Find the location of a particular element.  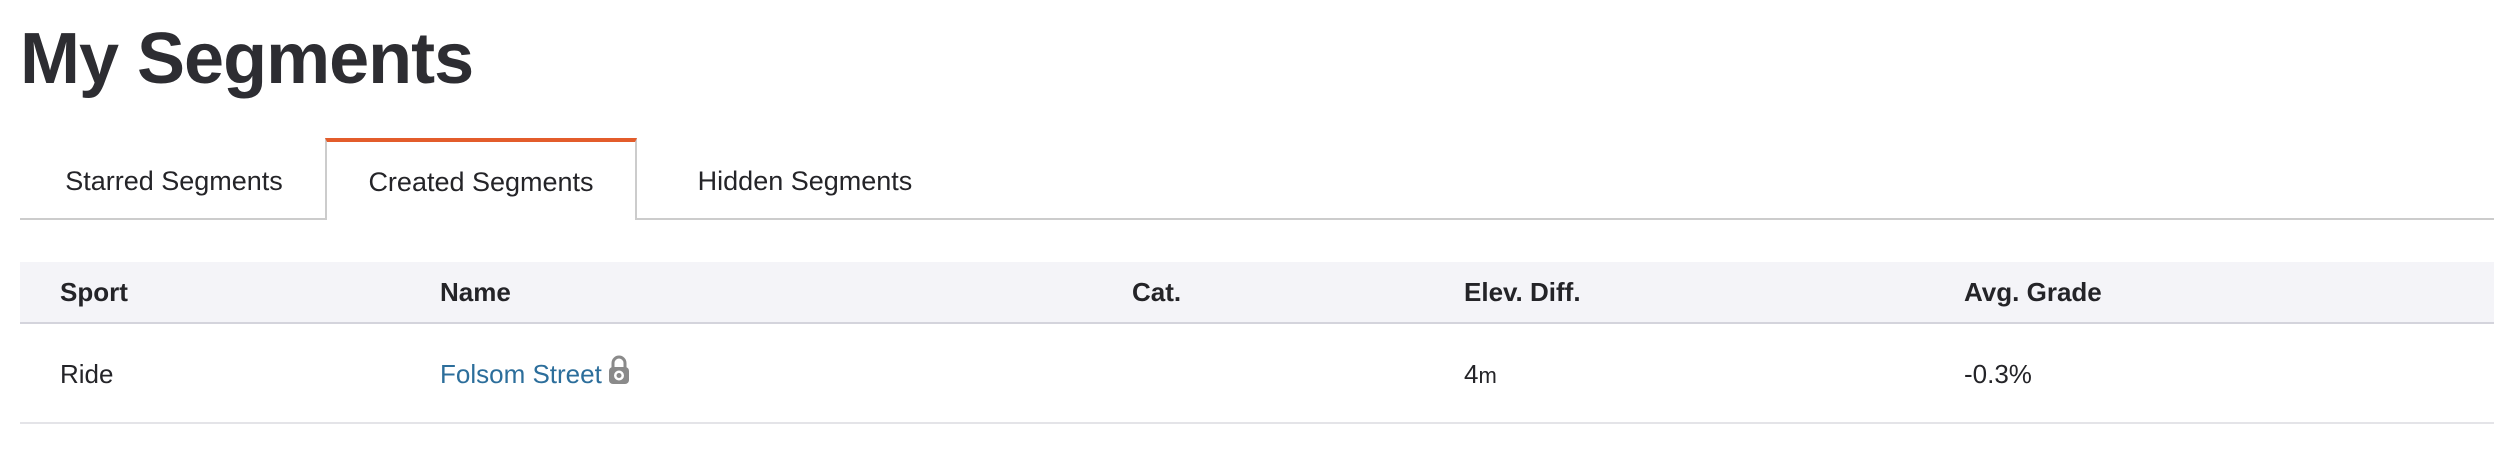

tab-starred-segments: Starred Segments is located at coordinates (174, 179).